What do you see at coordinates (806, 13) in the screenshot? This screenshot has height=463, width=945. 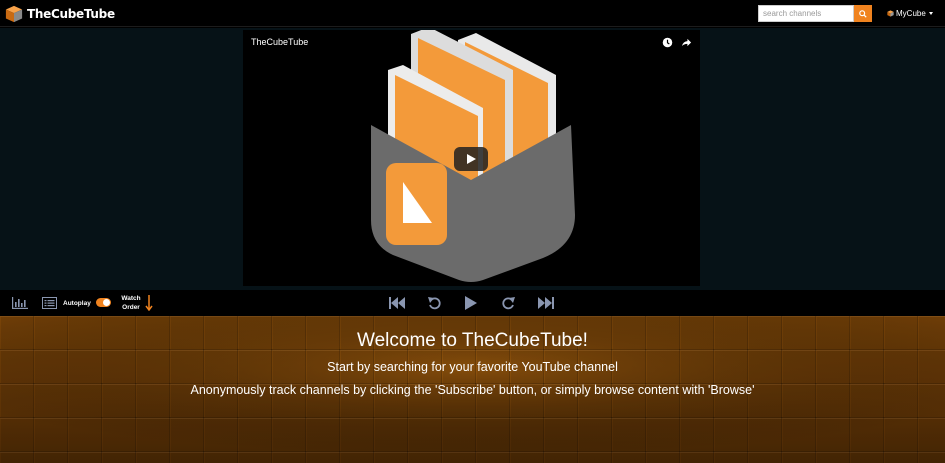 I see `search-input` at bounding box center [806, 13].